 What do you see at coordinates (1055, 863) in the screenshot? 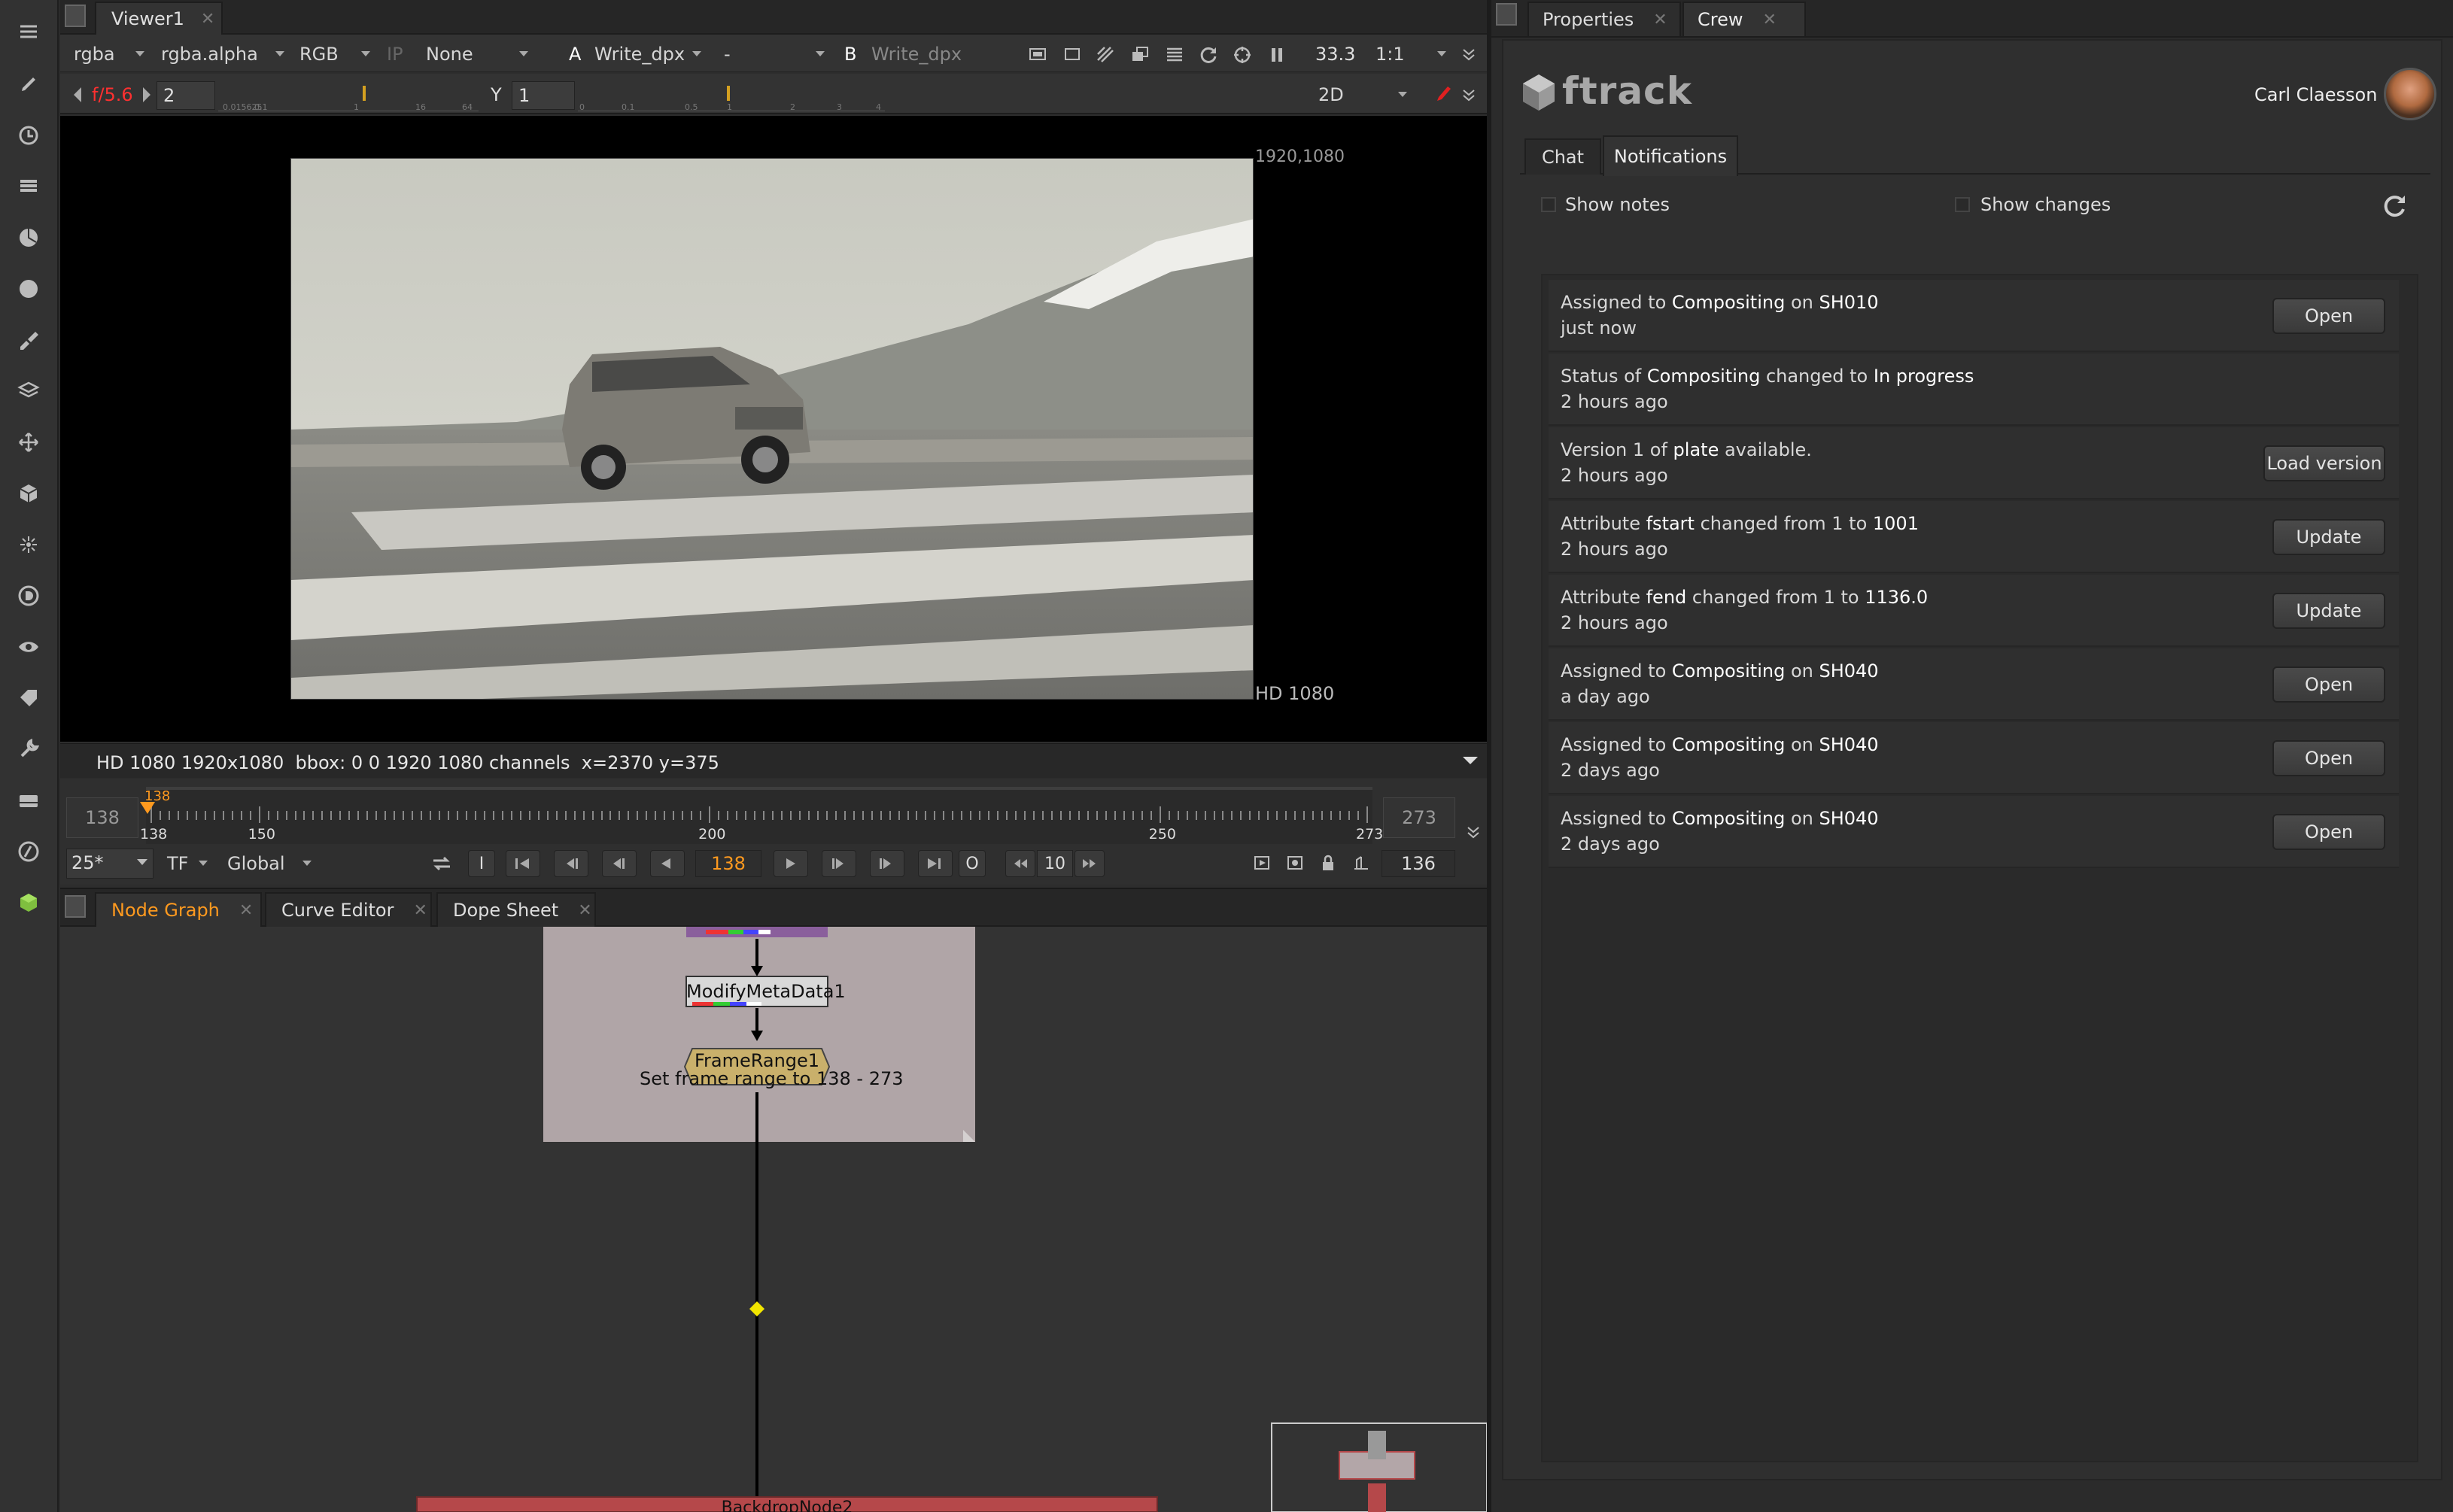
I see `step-field: 10` at bounding box center [1055, 863].